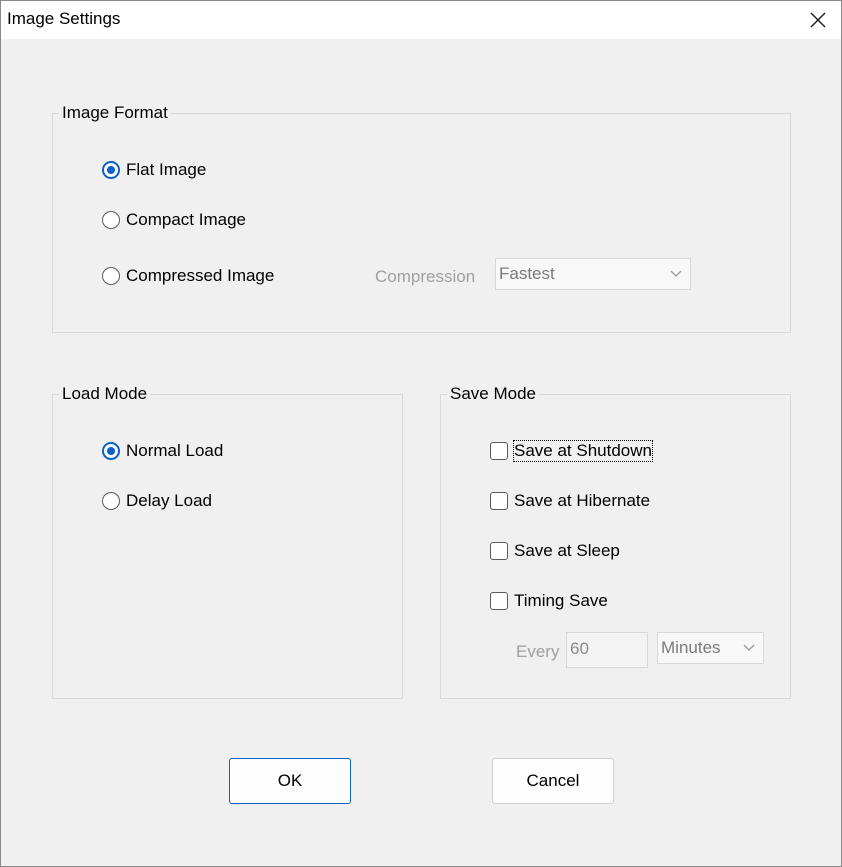 The height and width of the screenshot is (867, 842). I want to click on checkbox-save-at-hibernate: Save at Hibernate, so click(570, 501).